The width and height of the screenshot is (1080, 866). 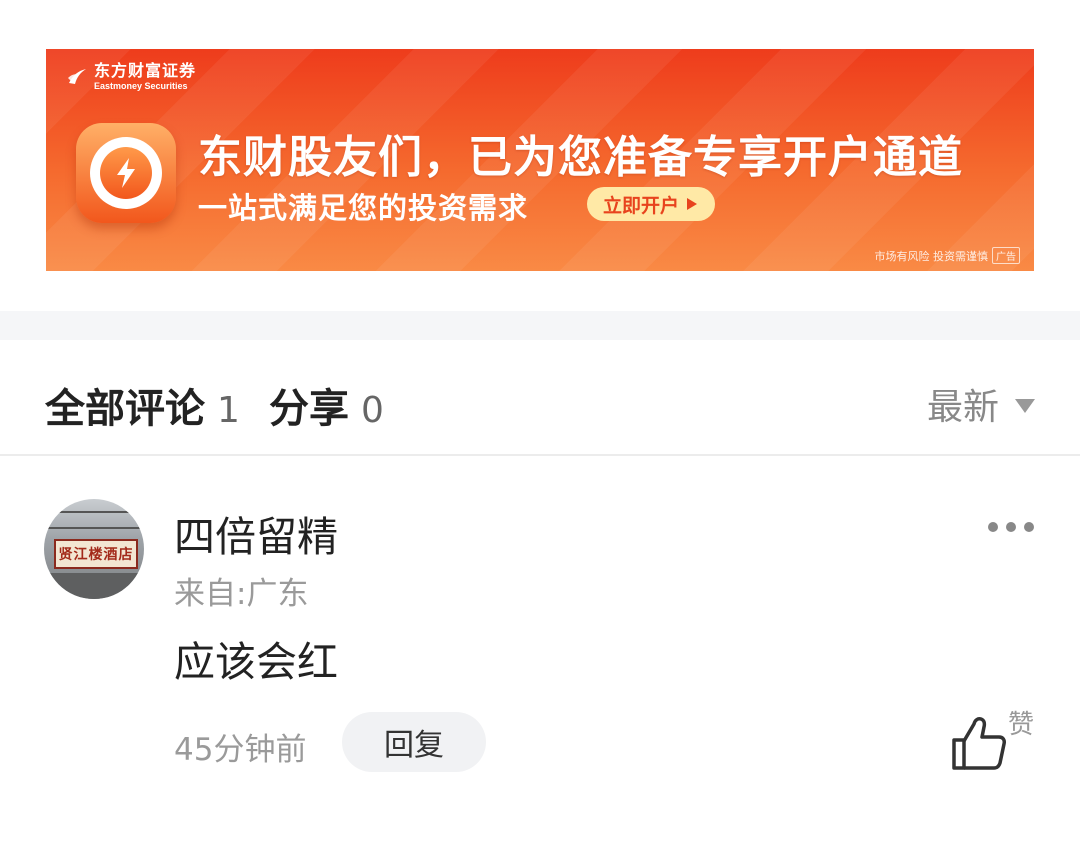 I want to click on comments-header: 全部评论 1 分享 0 最新, so click(x=540, y=398).